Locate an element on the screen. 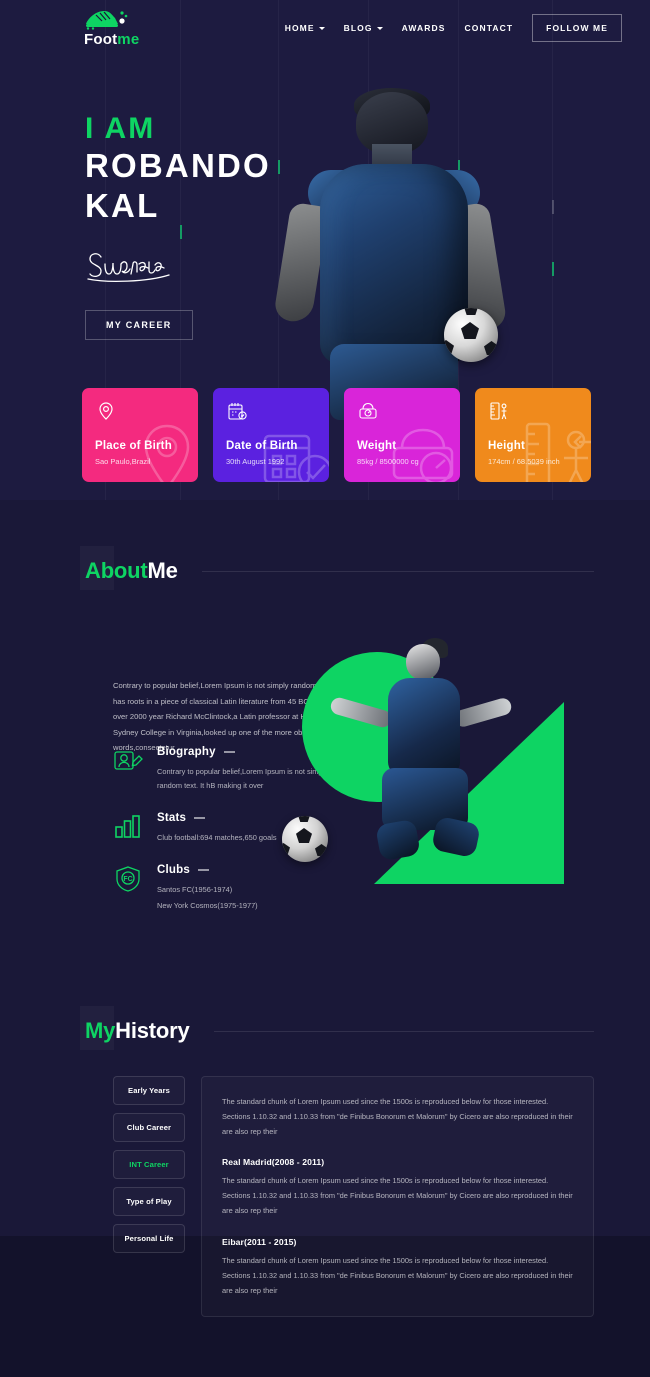  nav-item-blog-label: BLOG is located at coordinates (358, 28).